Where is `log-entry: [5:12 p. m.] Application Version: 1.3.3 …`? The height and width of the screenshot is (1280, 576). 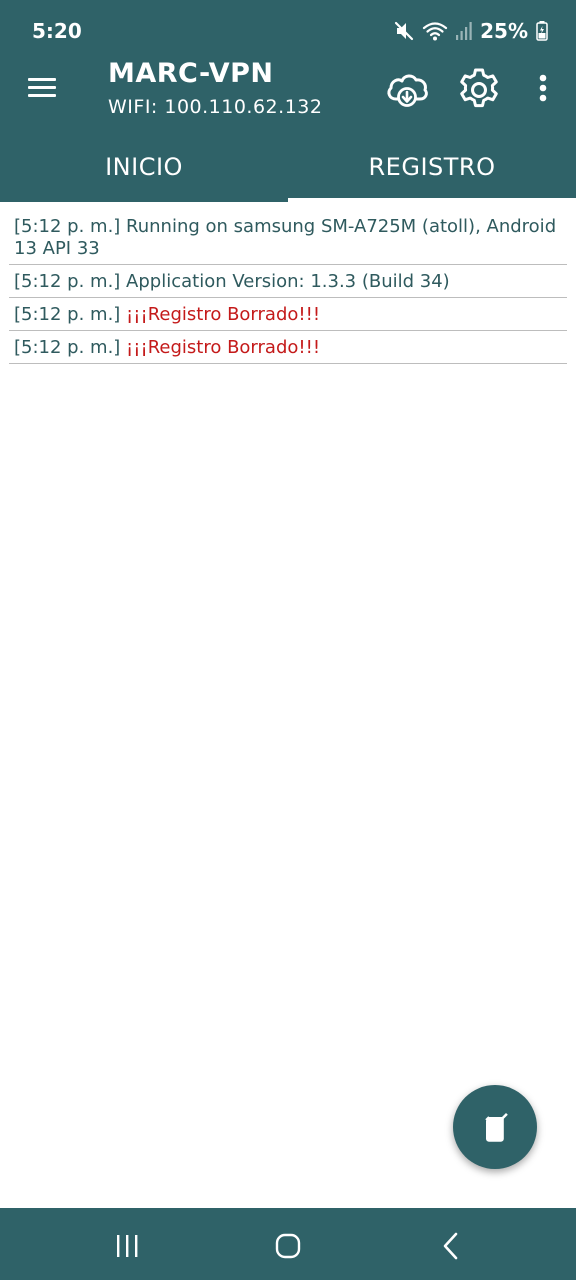
log-entry: [5:12 p. m.] Application Version: 1.3.3 … is located at coordinates (288, 281).